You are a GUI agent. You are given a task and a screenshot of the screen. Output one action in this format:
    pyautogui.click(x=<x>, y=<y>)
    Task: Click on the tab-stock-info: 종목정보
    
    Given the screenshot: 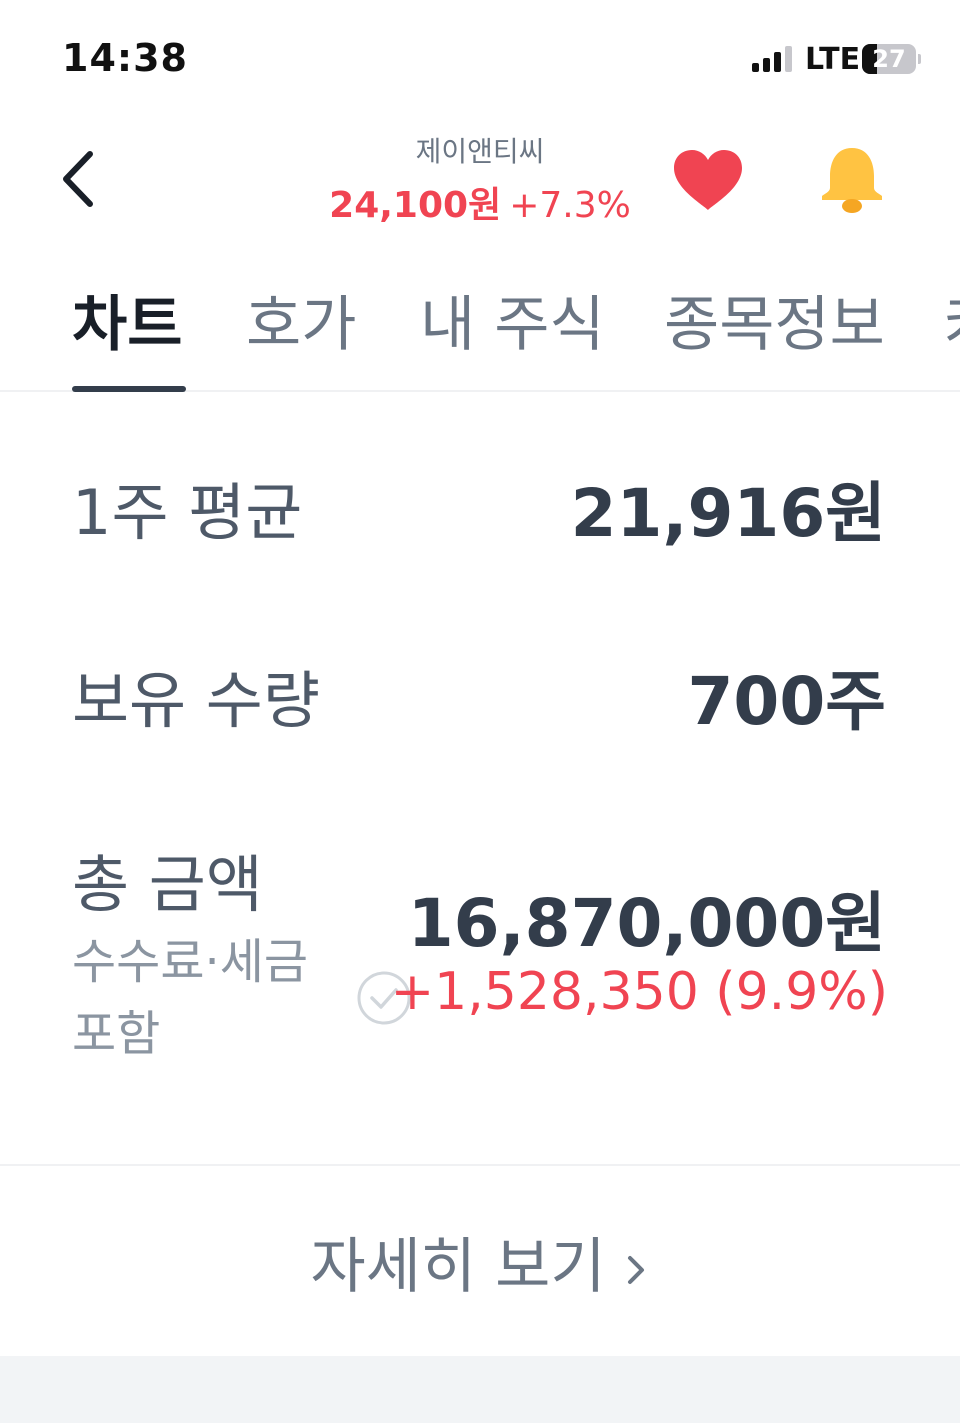 What is the action you would take?
    pyautogui.click(x=774, y=319)
    